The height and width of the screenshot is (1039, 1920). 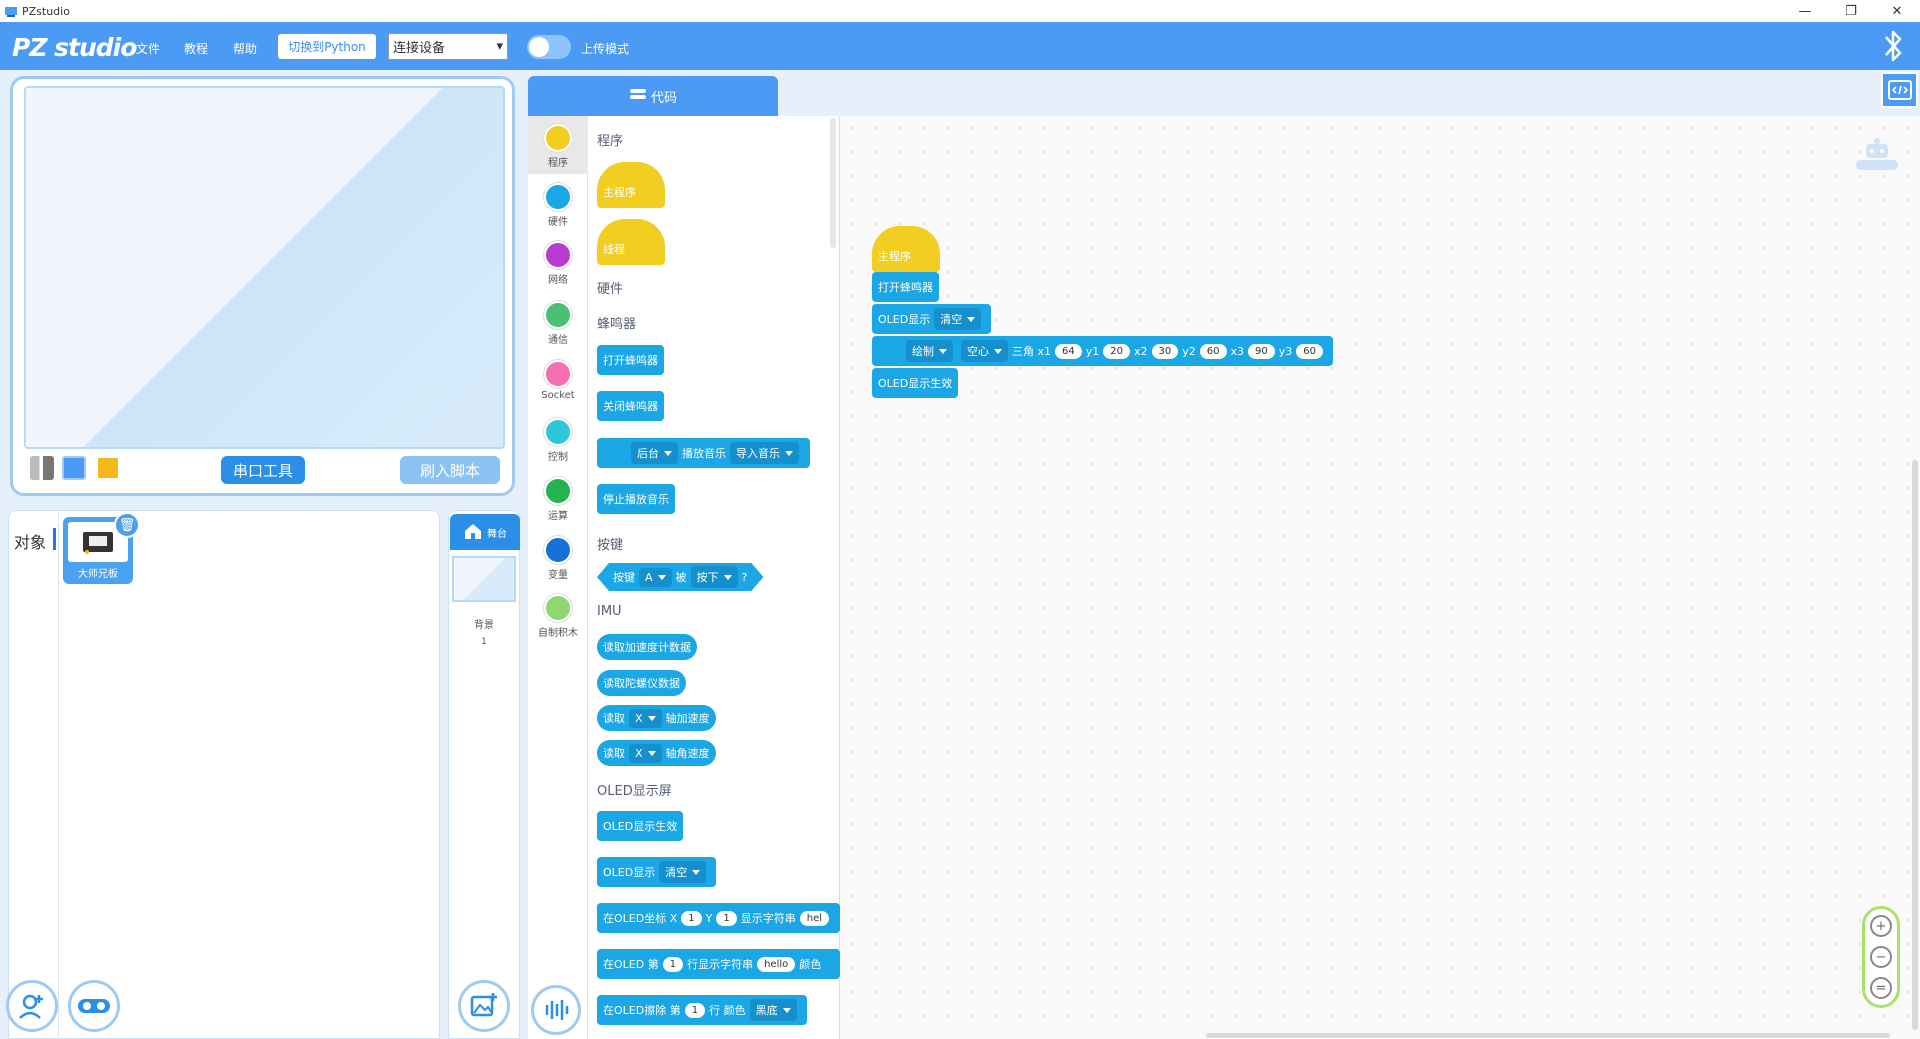 What do you see at coordinates (1877, 157) in the screenshot?
I see `robot-mascot-icon` at bounding box center [1877, 157].